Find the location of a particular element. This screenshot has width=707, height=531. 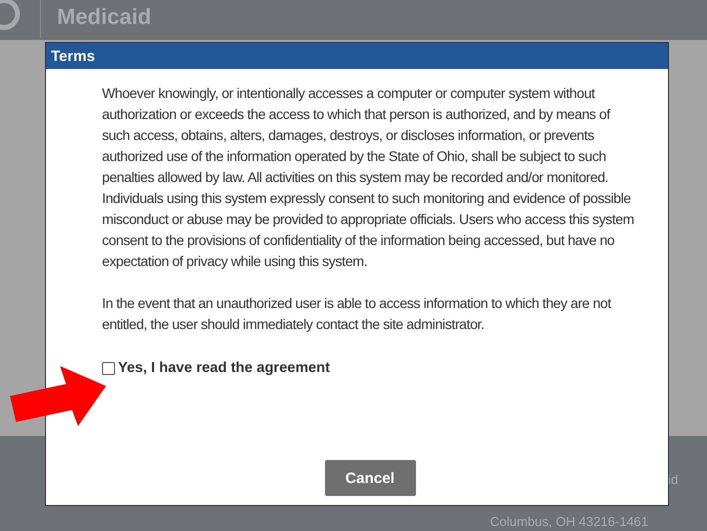

footer-text: id is located at coordinates (673, 479).